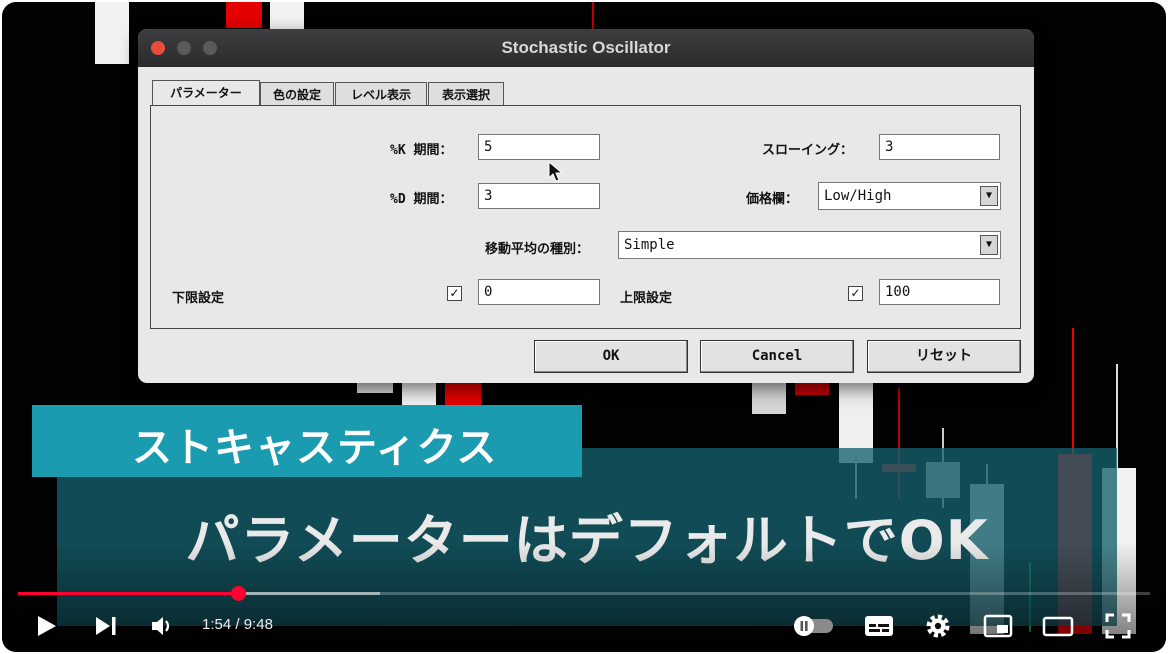  What do you see at coordinates (777, 356) in the screenshot?
I see `cancel-button: Cancel` at bounding box center [777, 356].